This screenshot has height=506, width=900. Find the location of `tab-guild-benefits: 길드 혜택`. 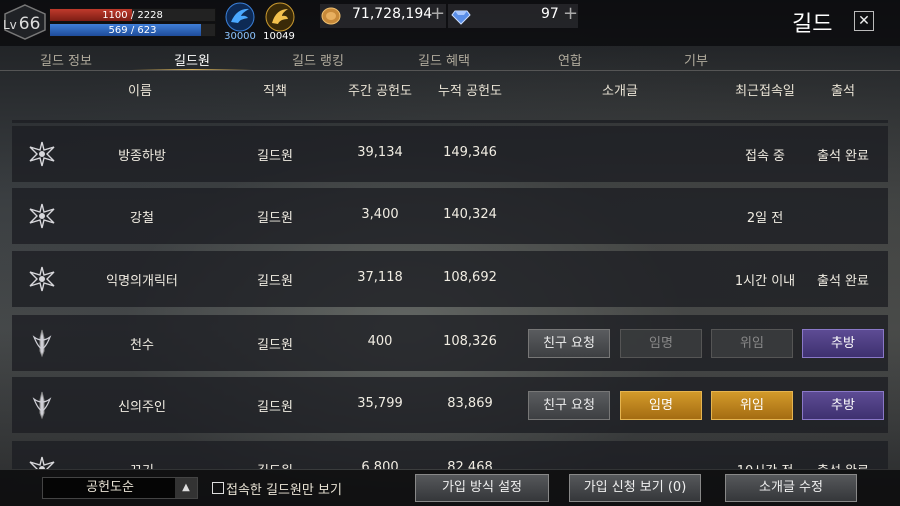

tab-guild-benefits: 길드 혜택 is located at coordinates (444, 59).